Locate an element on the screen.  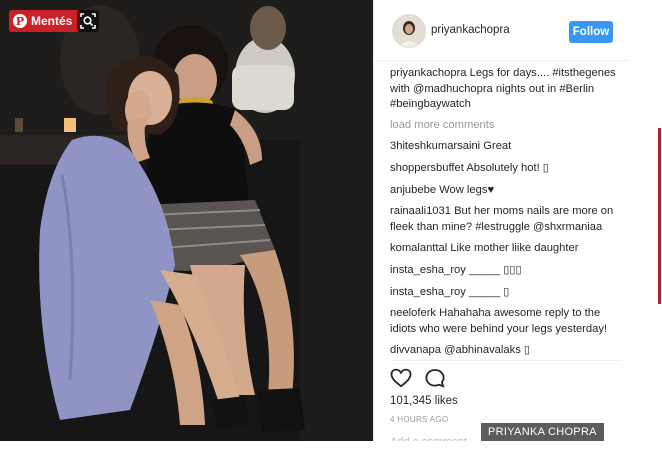
comment-item: insta_esha_roy _____ ▯▯▯ is located at coordinates (506, 271).